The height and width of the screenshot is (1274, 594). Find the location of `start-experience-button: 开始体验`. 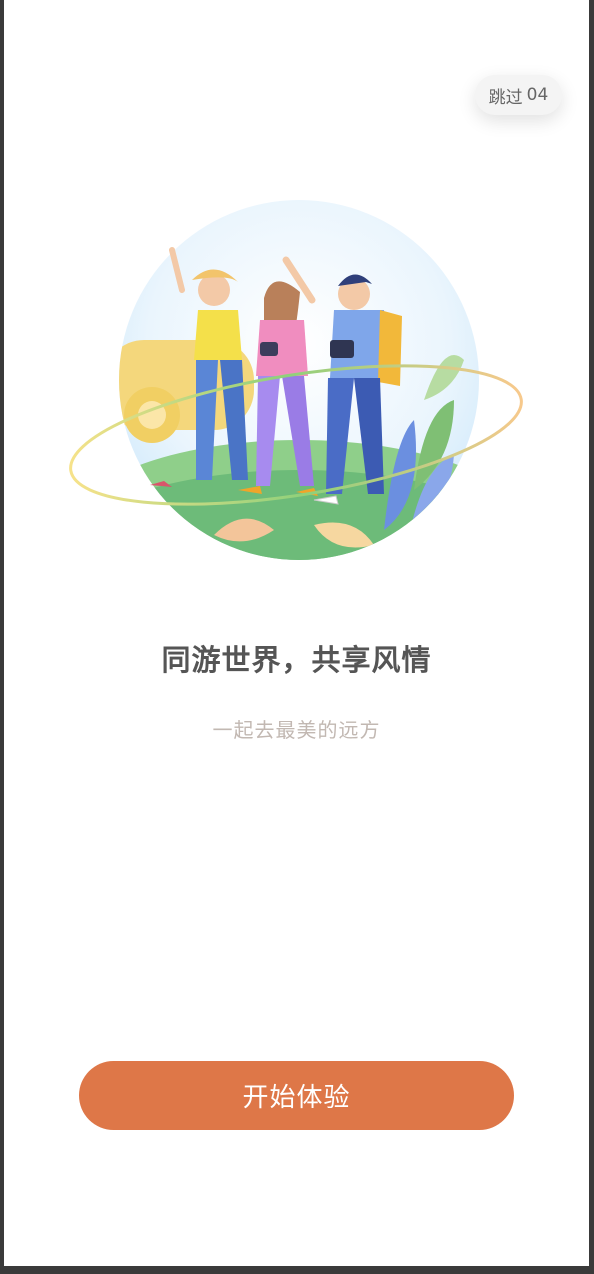

start-experience-button: 开始体验 is located at coordinates (296, 1095).